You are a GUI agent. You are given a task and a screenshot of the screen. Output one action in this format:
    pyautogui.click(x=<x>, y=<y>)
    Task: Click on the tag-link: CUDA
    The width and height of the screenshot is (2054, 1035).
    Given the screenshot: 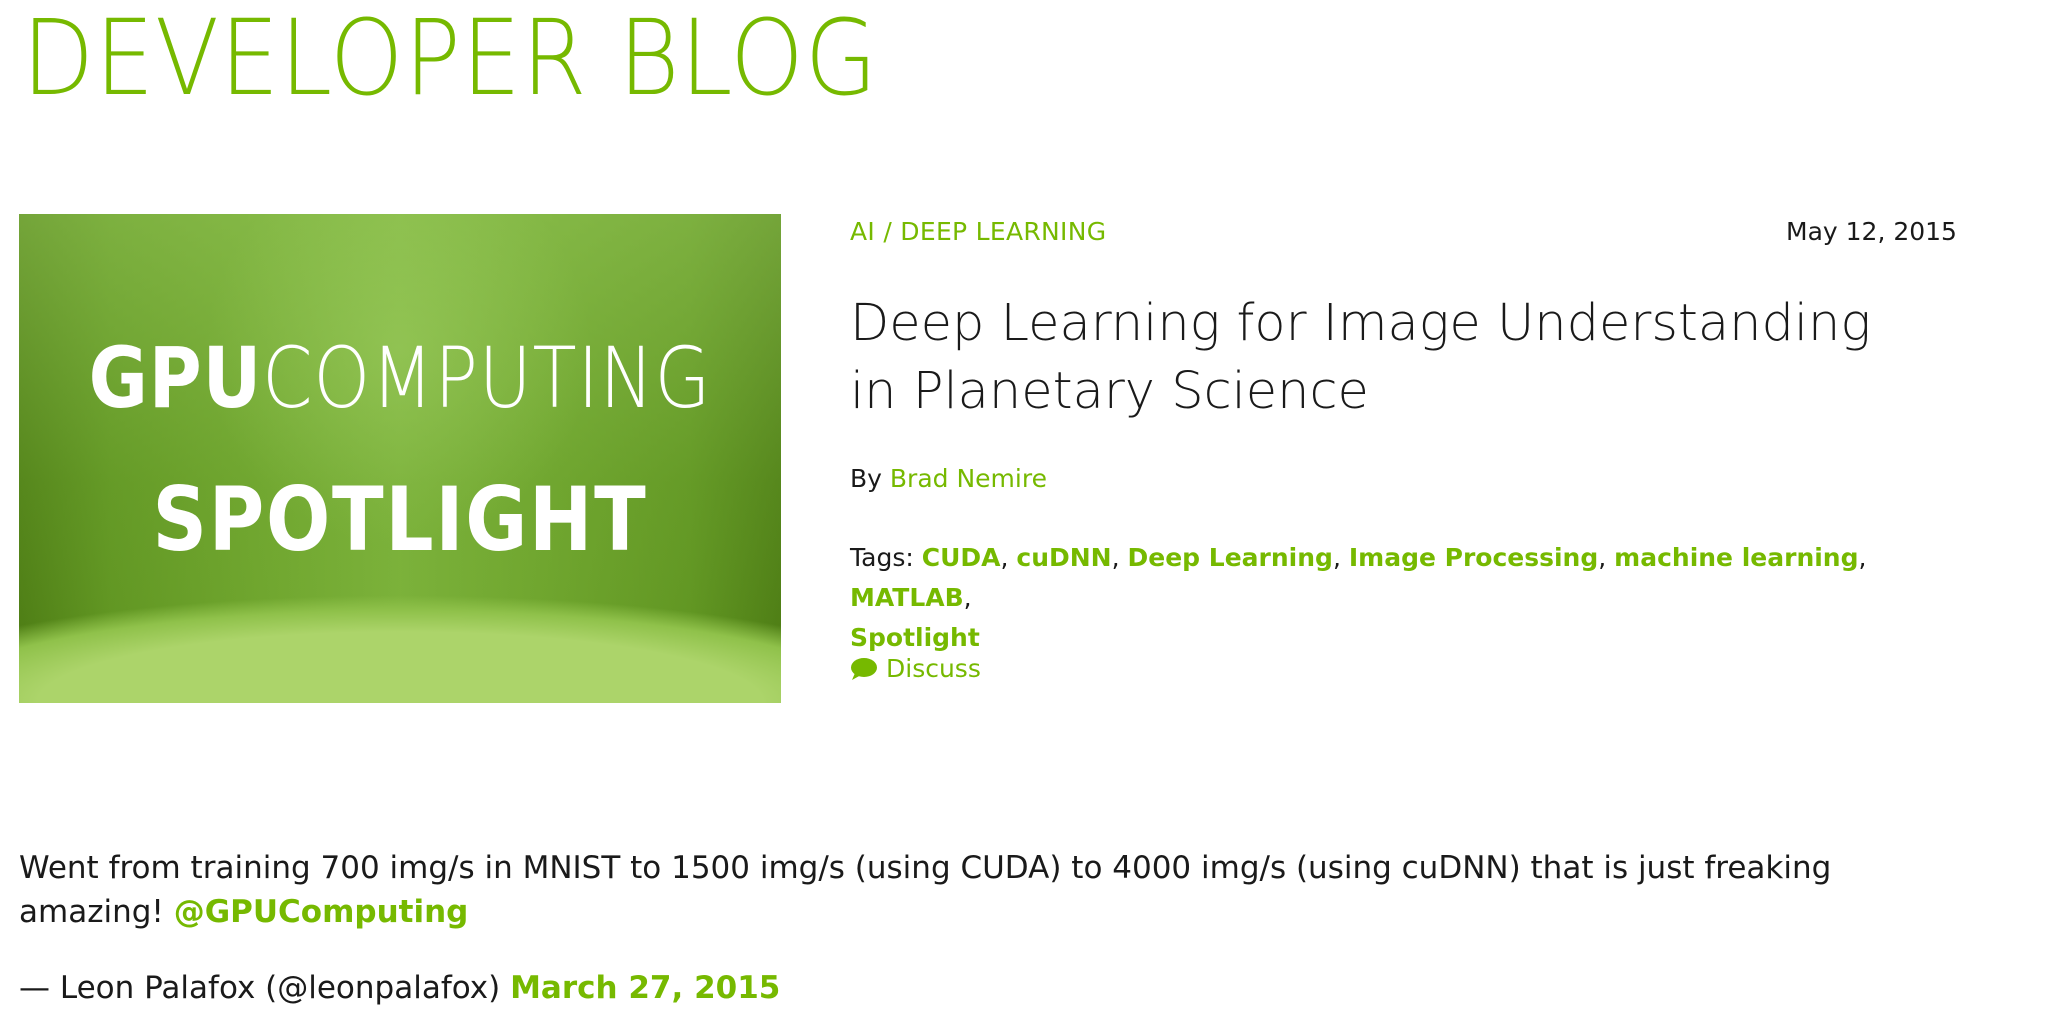 What is the action you would take?
    pyautogui.click(x=961, y=557)
    